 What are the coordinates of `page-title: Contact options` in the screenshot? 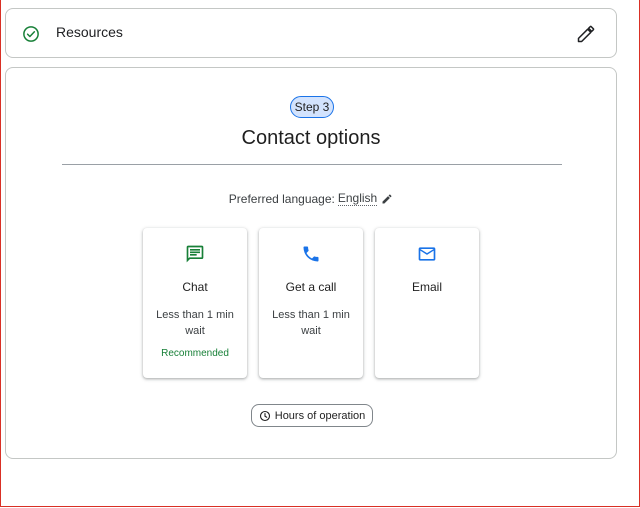 It's located at (311, 138).